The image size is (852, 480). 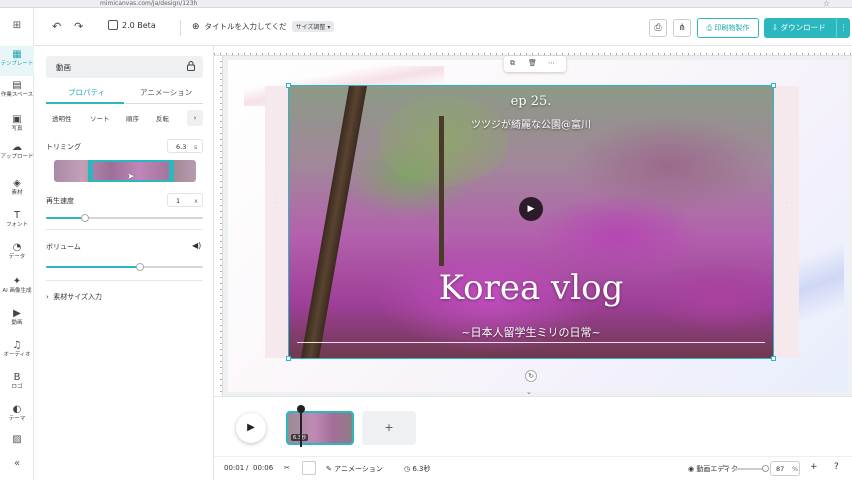 I want to click on timeline-play-button: ▶, so click(x=251, y=428).